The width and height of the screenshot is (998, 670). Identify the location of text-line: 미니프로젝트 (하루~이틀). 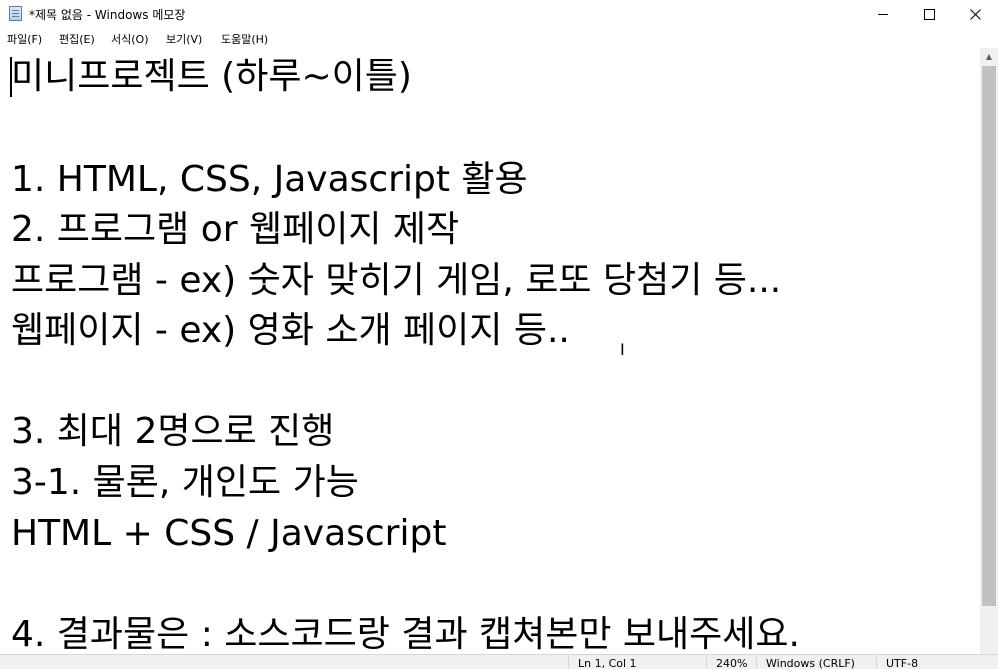
(211, 76).